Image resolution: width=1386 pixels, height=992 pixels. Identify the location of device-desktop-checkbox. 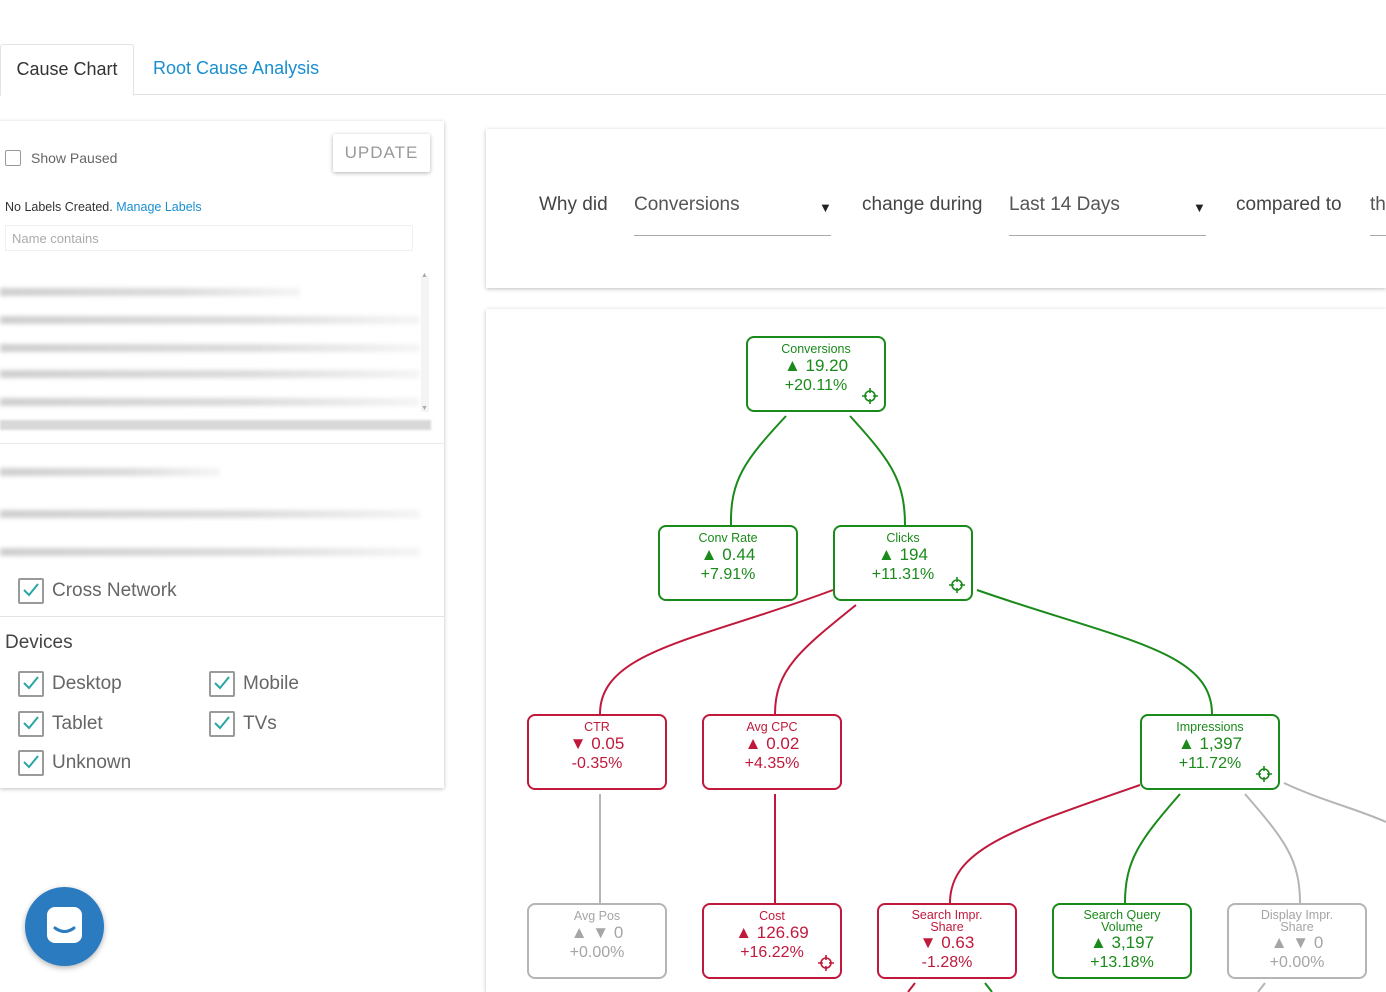
(31, 684).